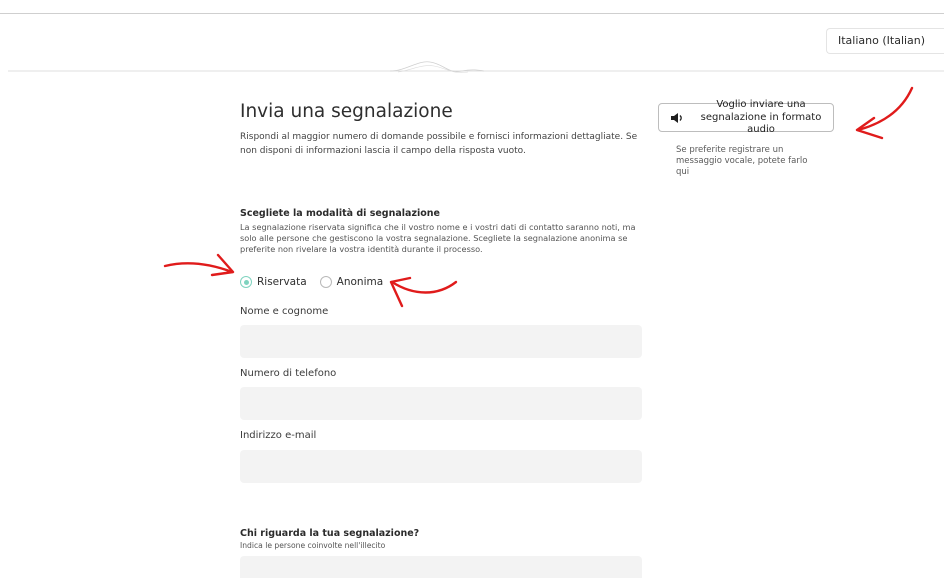 This screenshot has height=578, width=944. I want to click on language-select: Italiano (Italian), so click(885, 41).